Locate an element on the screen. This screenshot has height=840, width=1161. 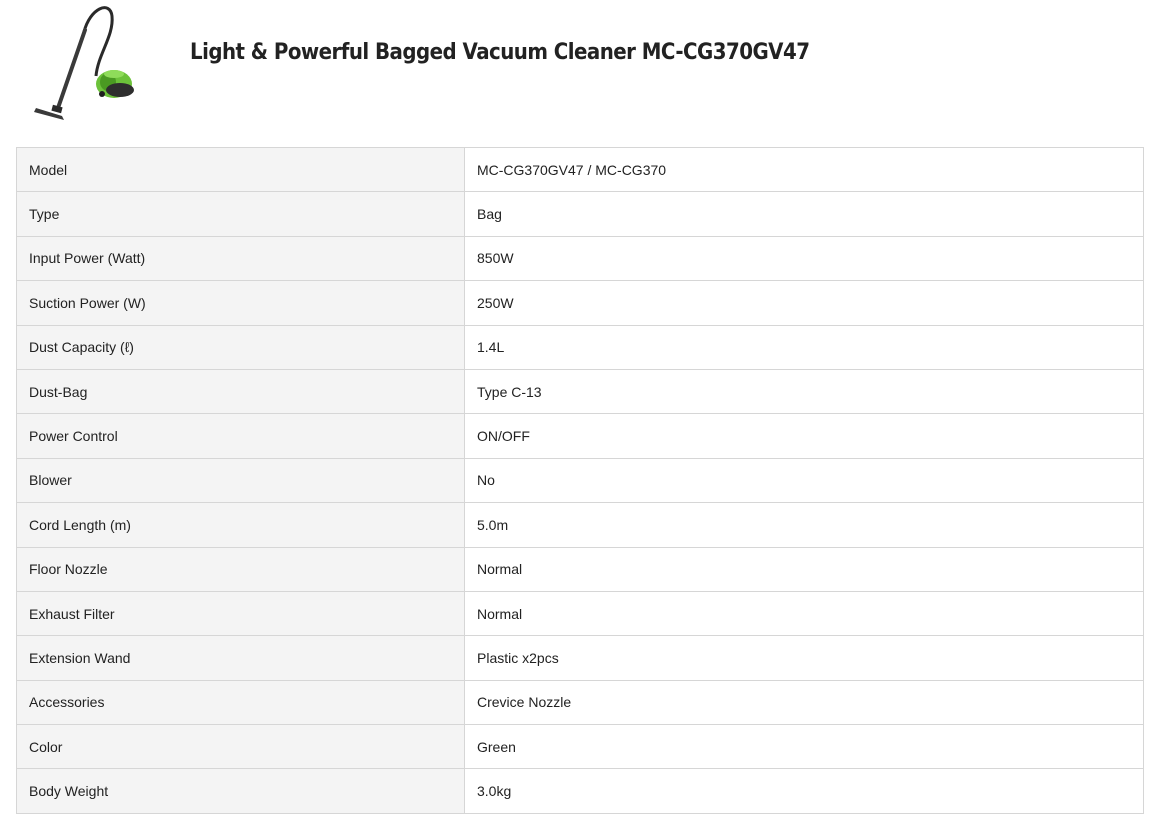
spec-label: Input Power (Watt) is located at coordinates (240, 258).